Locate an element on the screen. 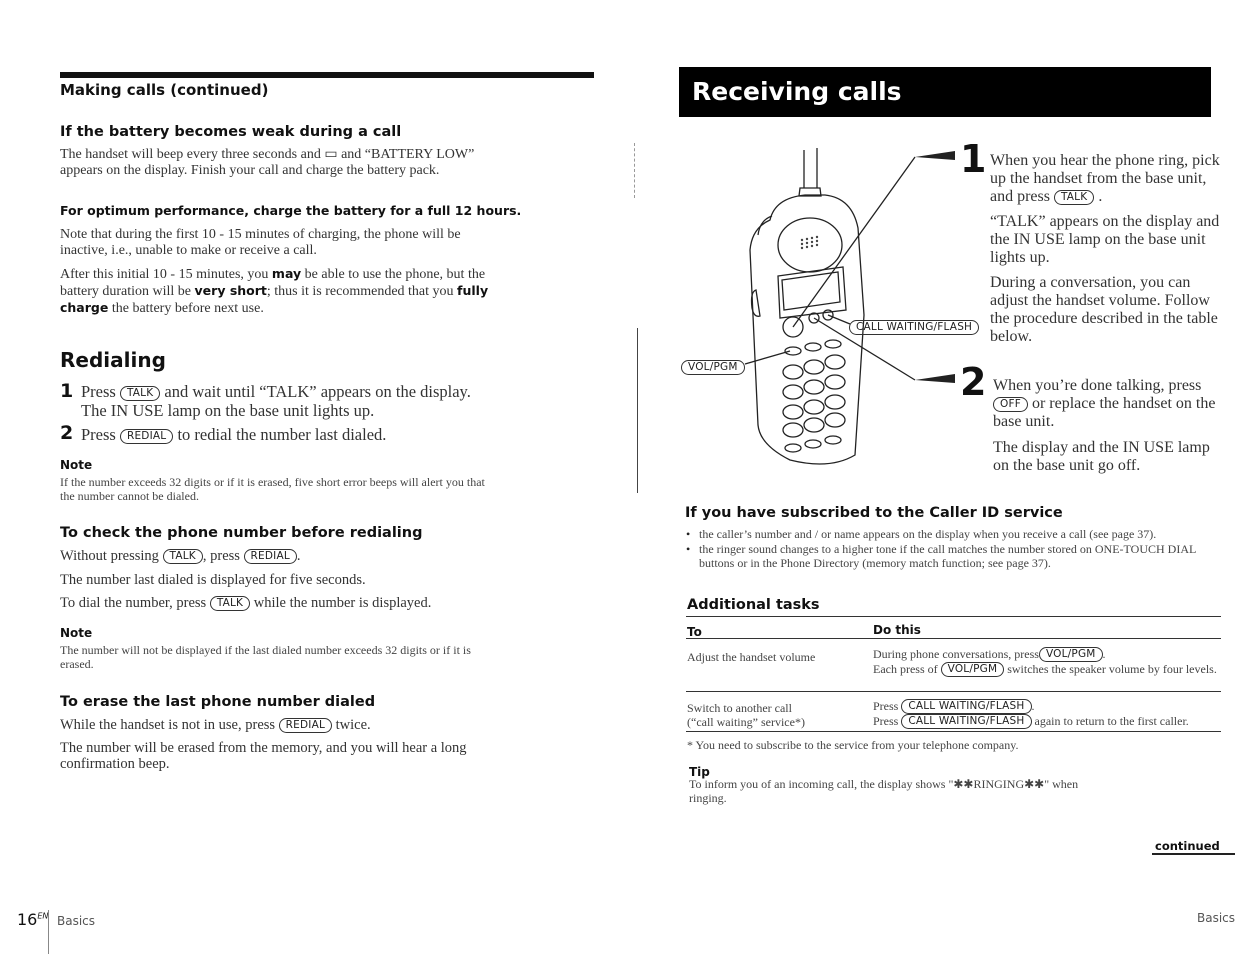 The height and width of the screenshot is (954, 1235). section-top-rule is located at coordinates (327, 75).